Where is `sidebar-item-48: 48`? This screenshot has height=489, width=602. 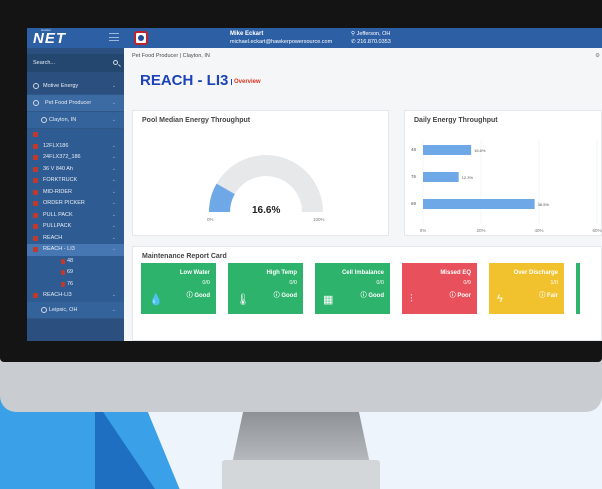
sidebar-item-48: 48 is located at coordinates (75, 261).